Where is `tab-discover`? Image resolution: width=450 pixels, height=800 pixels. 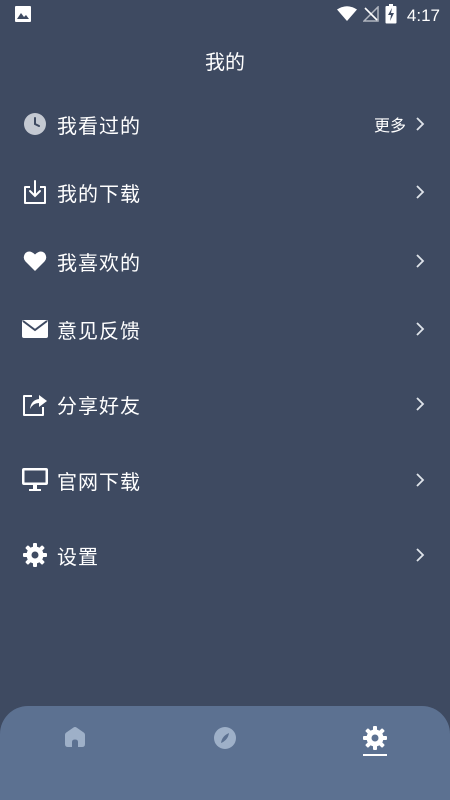
tab-discover is located at coordinates (225, 751).